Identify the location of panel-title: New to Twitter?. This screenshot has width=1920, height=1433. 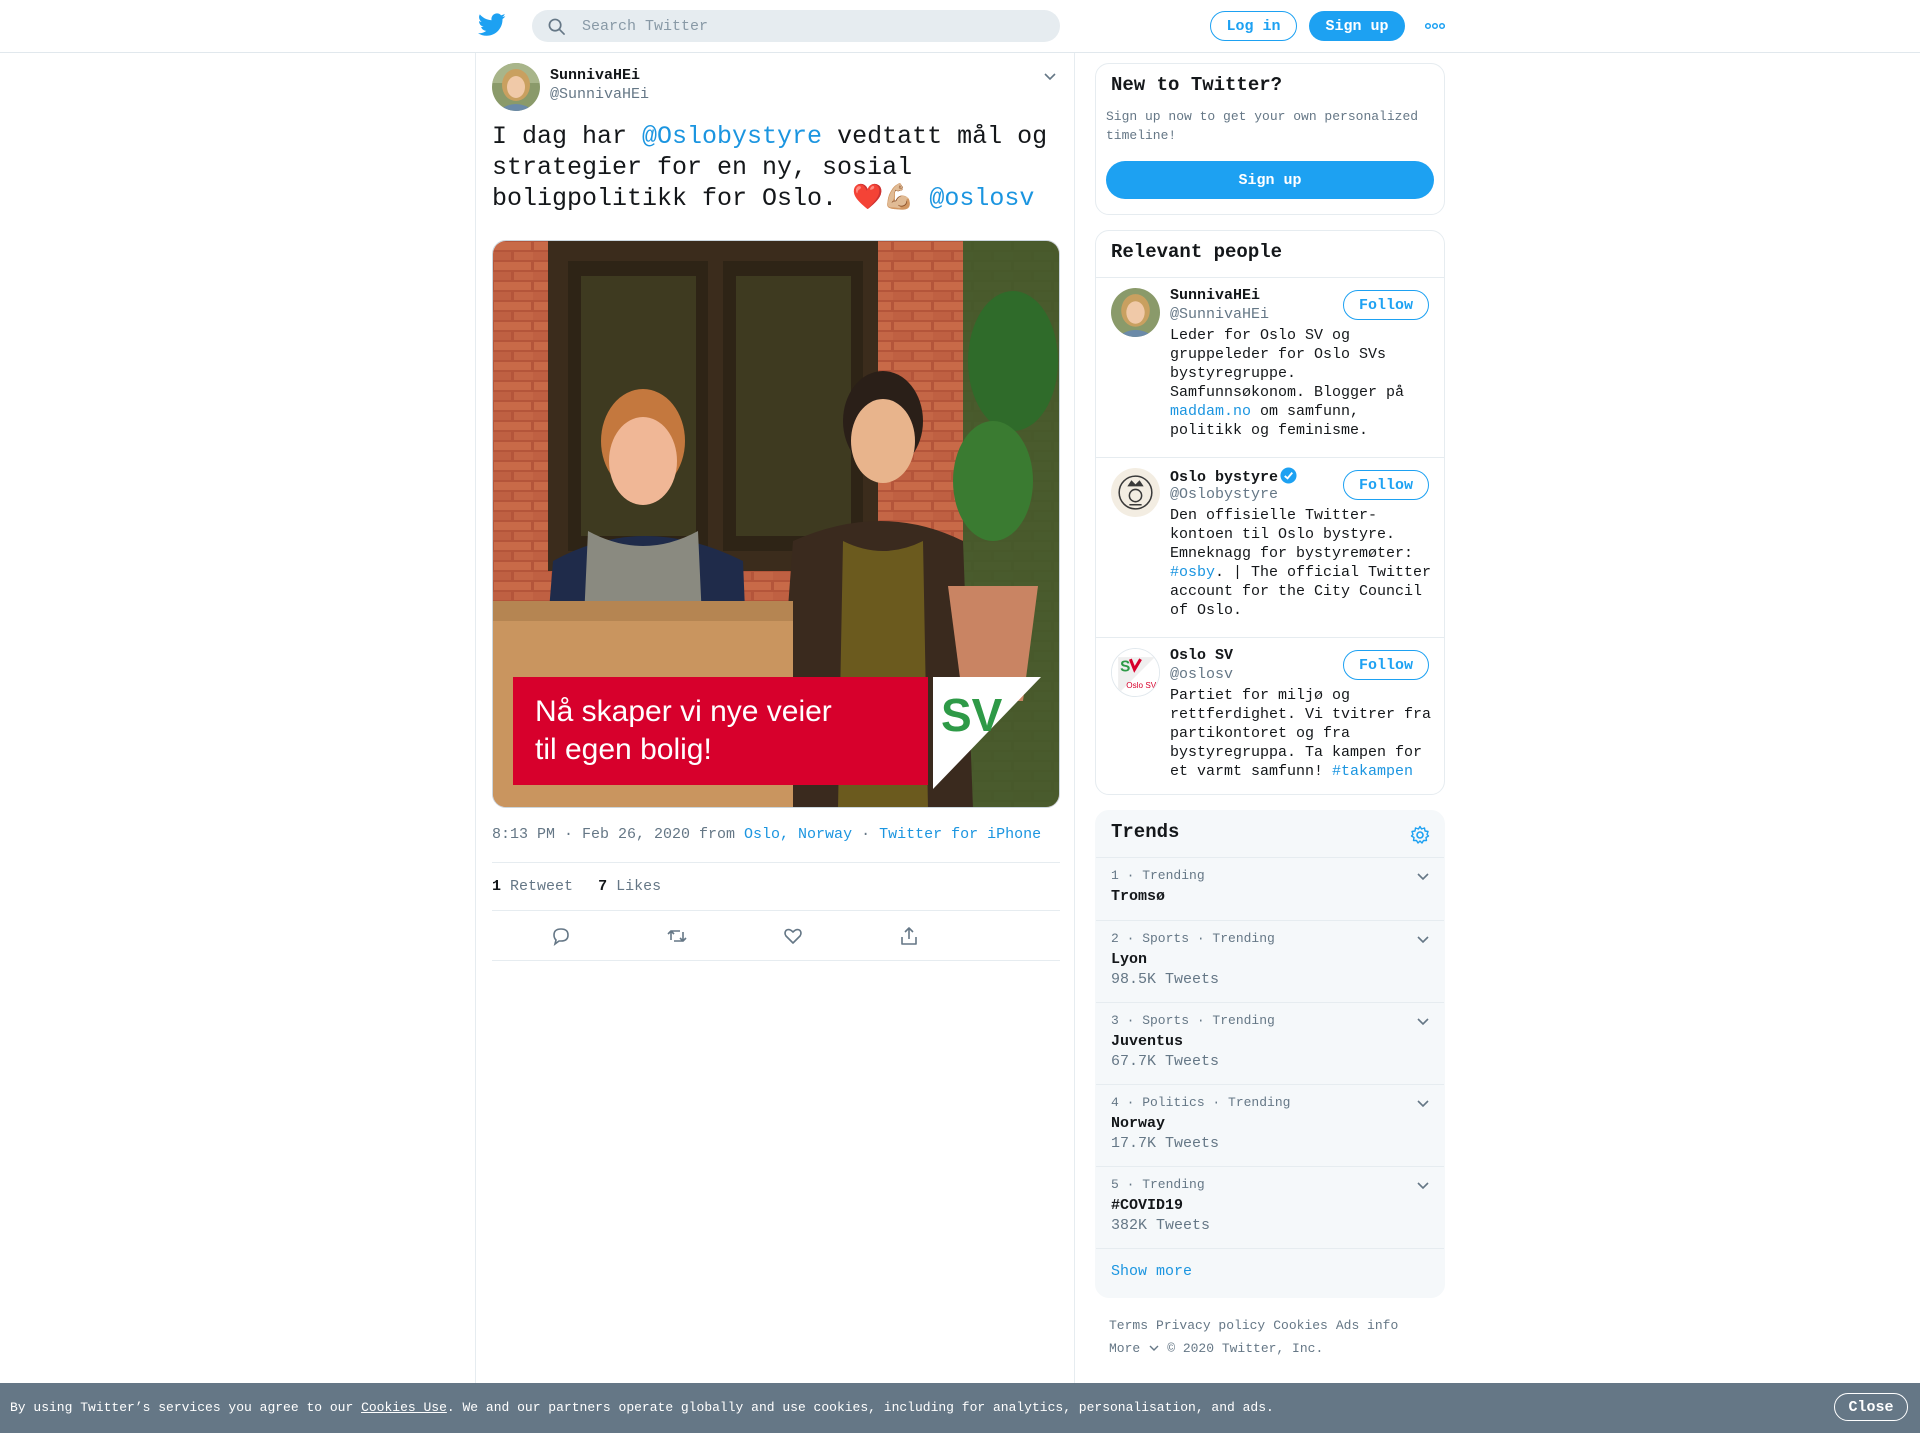
(1197, 85).